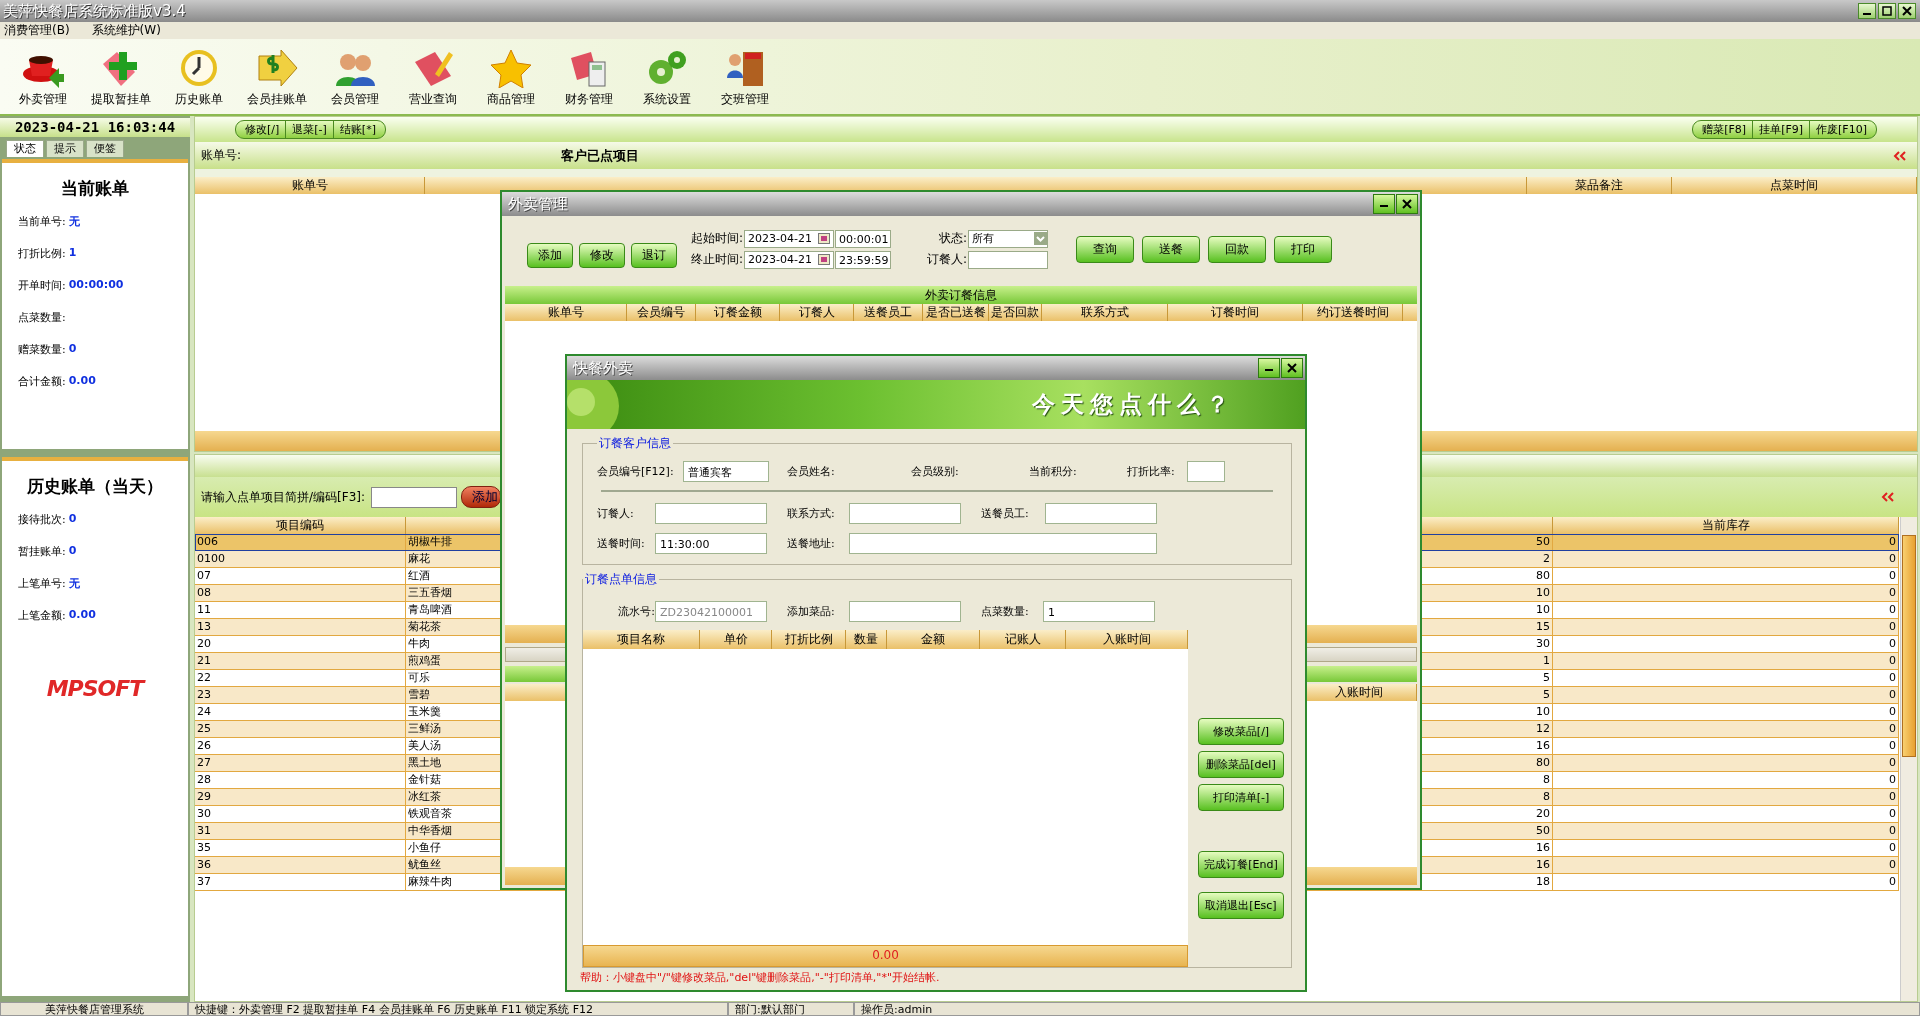 Image resolution: width=1920 pixels, height=1016 pixels. Describe the element at coordinates (42, 382) in the screenshot. I see `field-label: 合计金额:` at that location.